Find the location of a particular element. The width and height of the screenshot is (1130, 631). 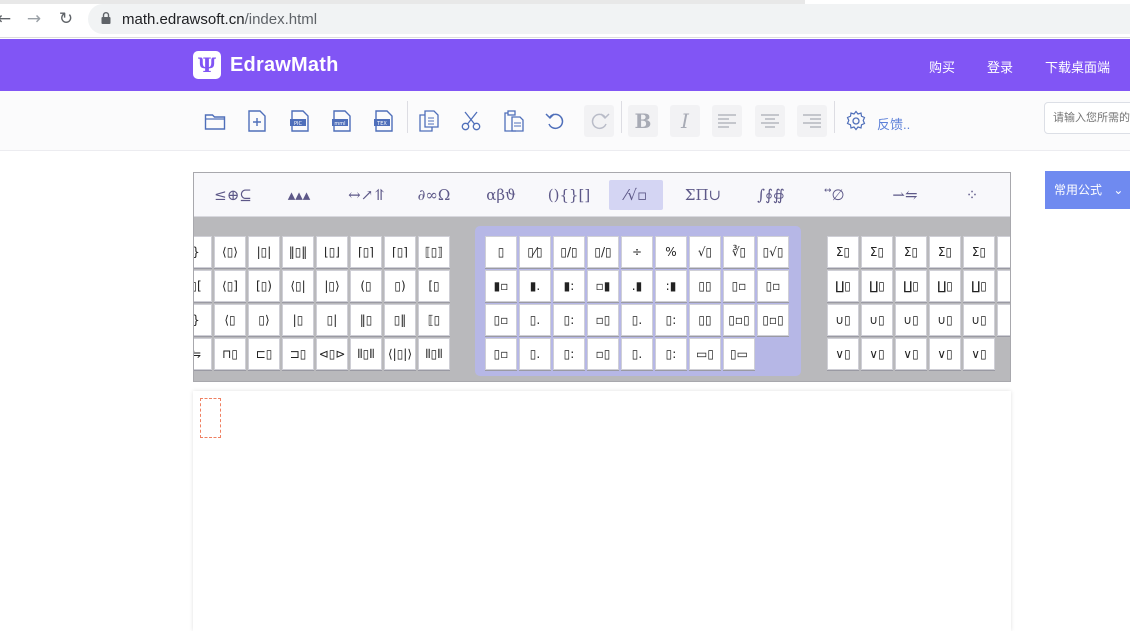

bracket-template-button: ⟦▯ is located at coordinates (434, 320).